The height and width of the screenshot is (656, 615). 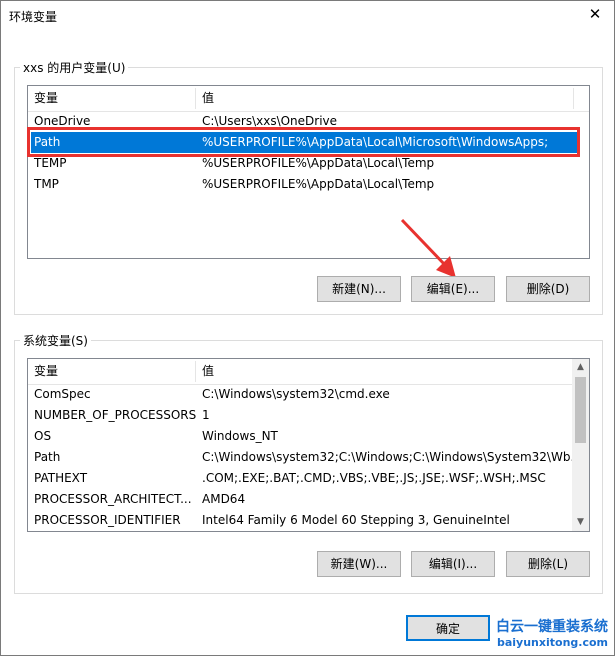 What do you see at coordinates (62, 121) in the screenshot?
I see `variable-name: OneDrive` at bounding box center [62, 121].